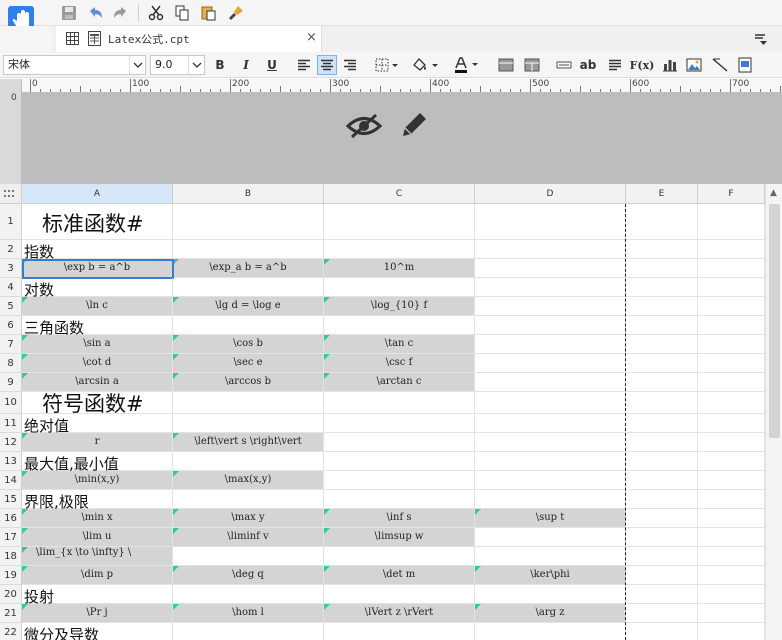 The height and width of the screenshot is (640, 782). Describe the element at coordinates (11, 442) in the screenshot. I see `row-header-12: 12` at that location.